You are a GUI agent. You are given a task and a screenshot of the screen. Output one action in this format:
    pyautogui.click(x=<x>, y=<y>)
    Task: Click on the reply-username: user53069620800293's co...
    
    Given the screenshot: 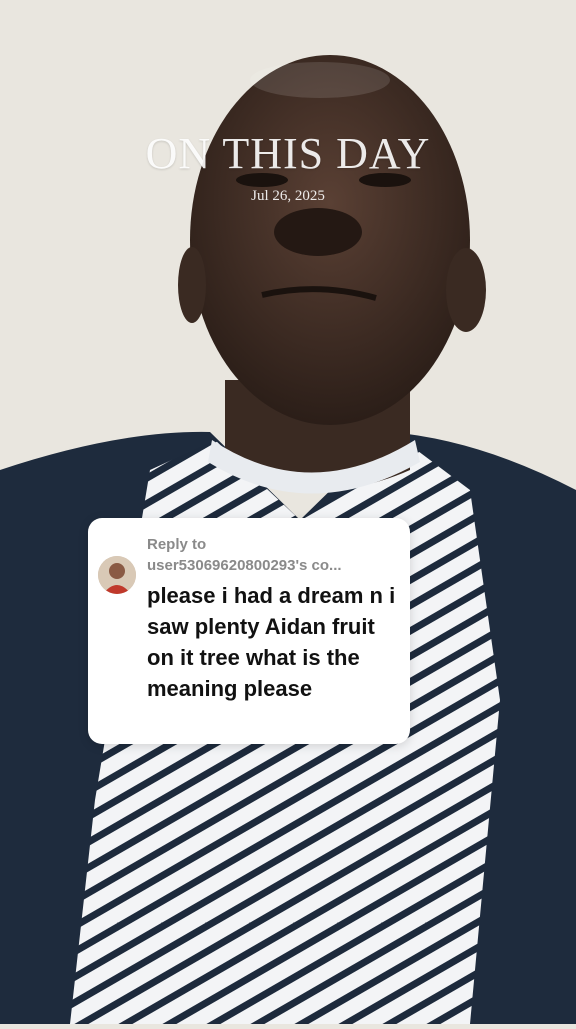 What is the action you would take?
    pyautogui.click(x=274, y=565)
    